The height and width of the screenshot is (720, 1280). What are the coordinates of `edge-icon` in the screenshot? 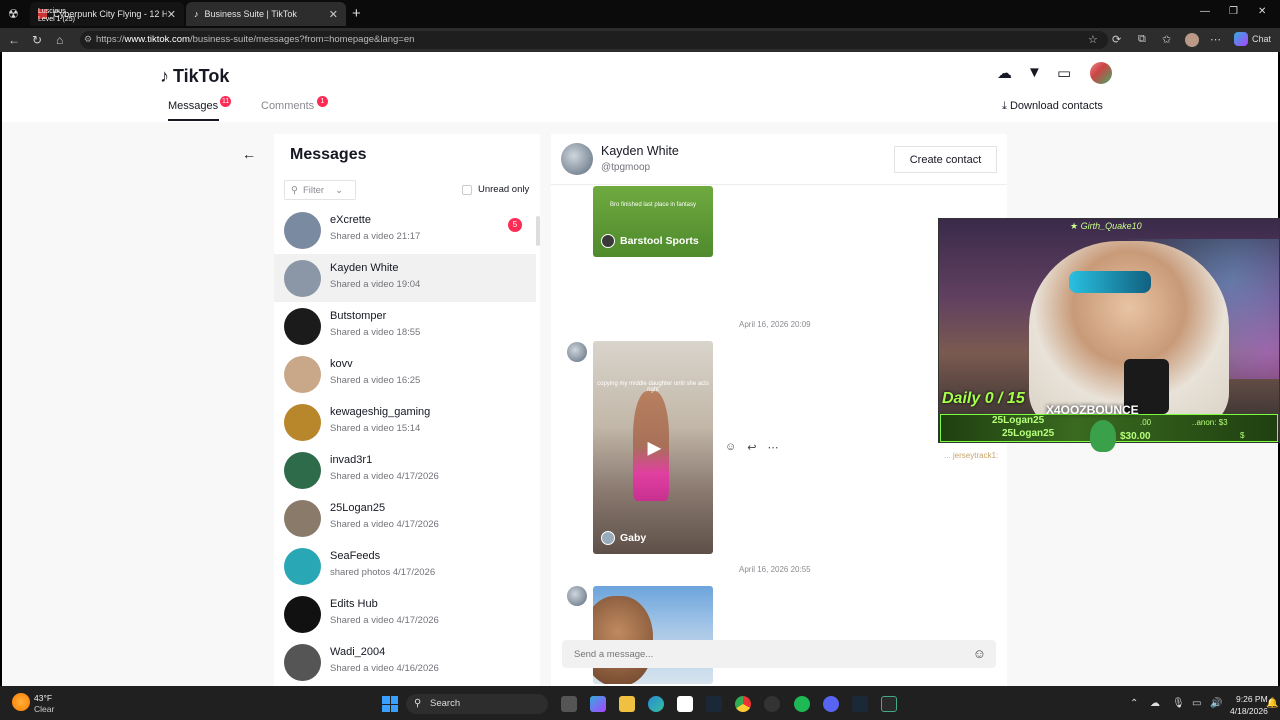 It's located at (656, 704).